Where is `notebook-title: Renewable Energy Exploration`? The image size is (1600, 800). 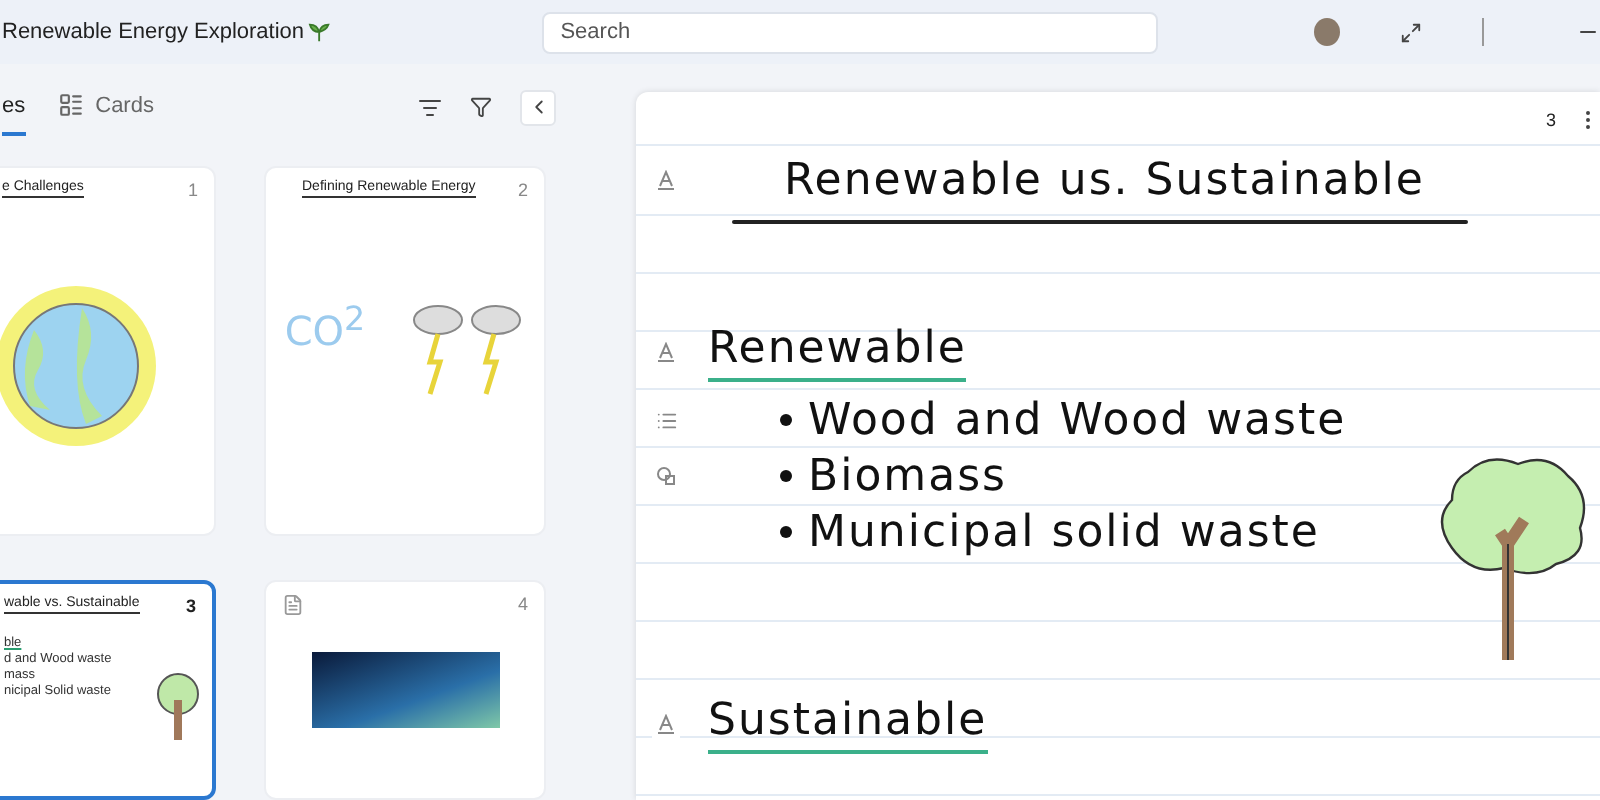 notebook-title: Renewable Energy Exploration is located at coordinates (153, 32).